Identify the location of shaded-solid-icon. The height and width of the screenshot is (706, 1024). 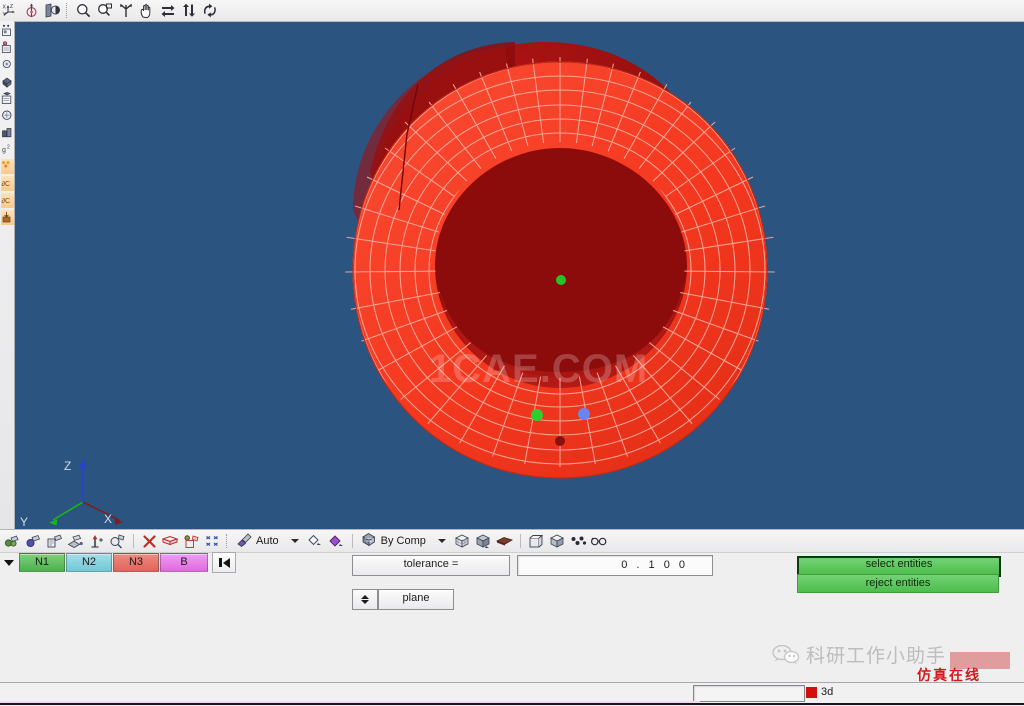
(557, 541).